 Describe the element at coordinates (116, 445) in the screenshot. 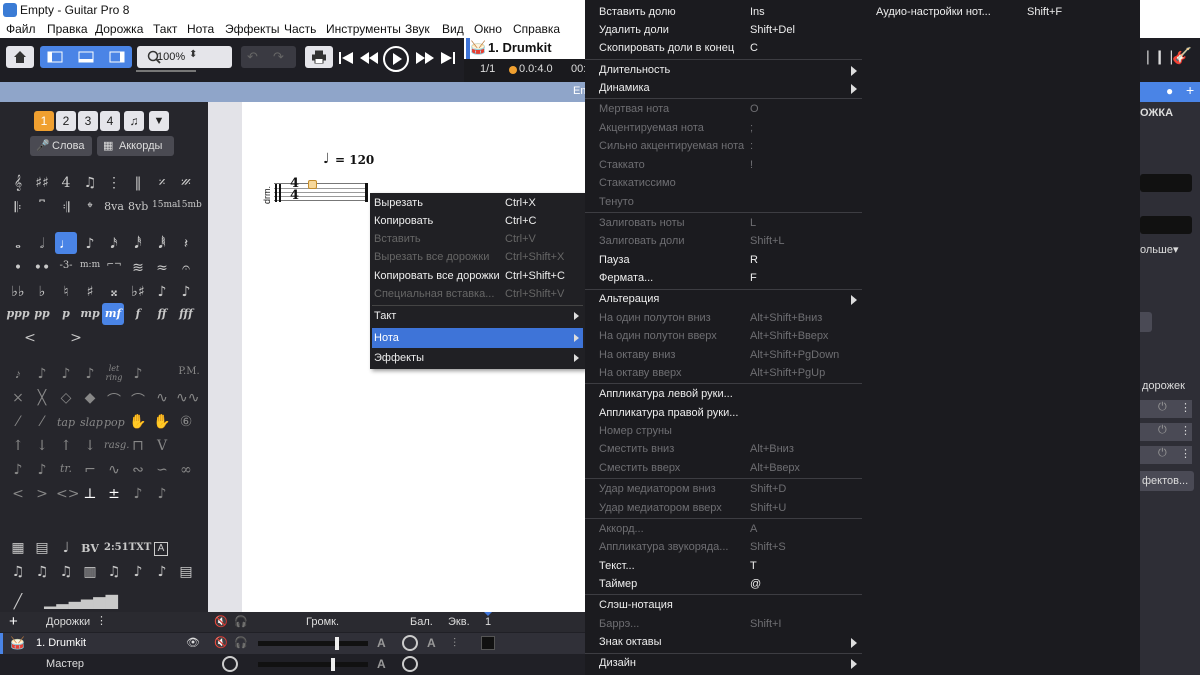

I see `rasgueado-label: rasg.` at that location.